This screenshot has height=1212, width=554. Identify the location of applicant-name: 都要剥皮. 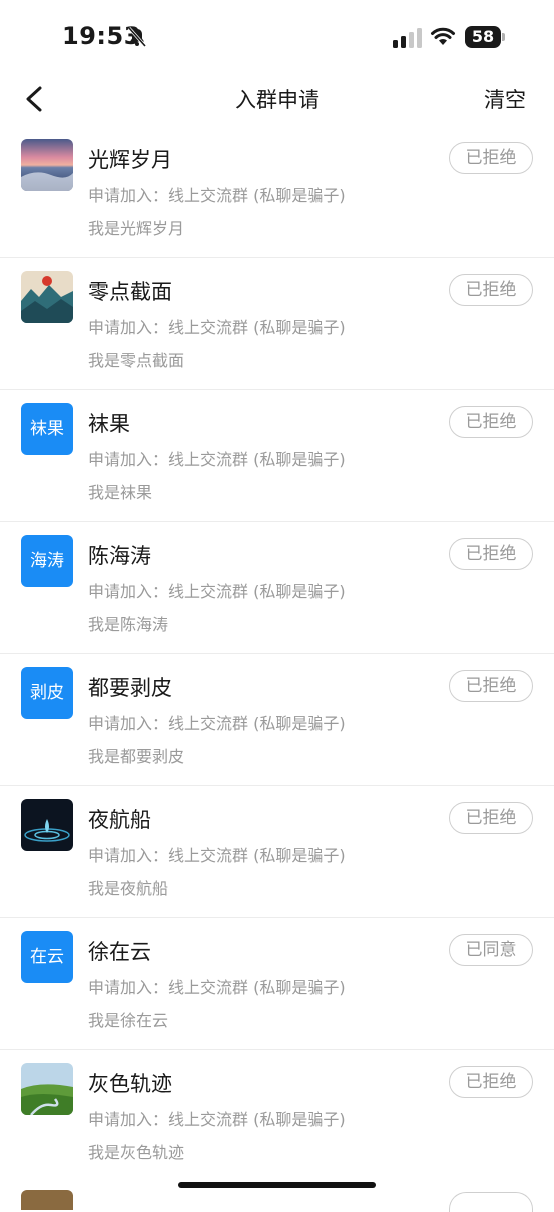
(130, 688).